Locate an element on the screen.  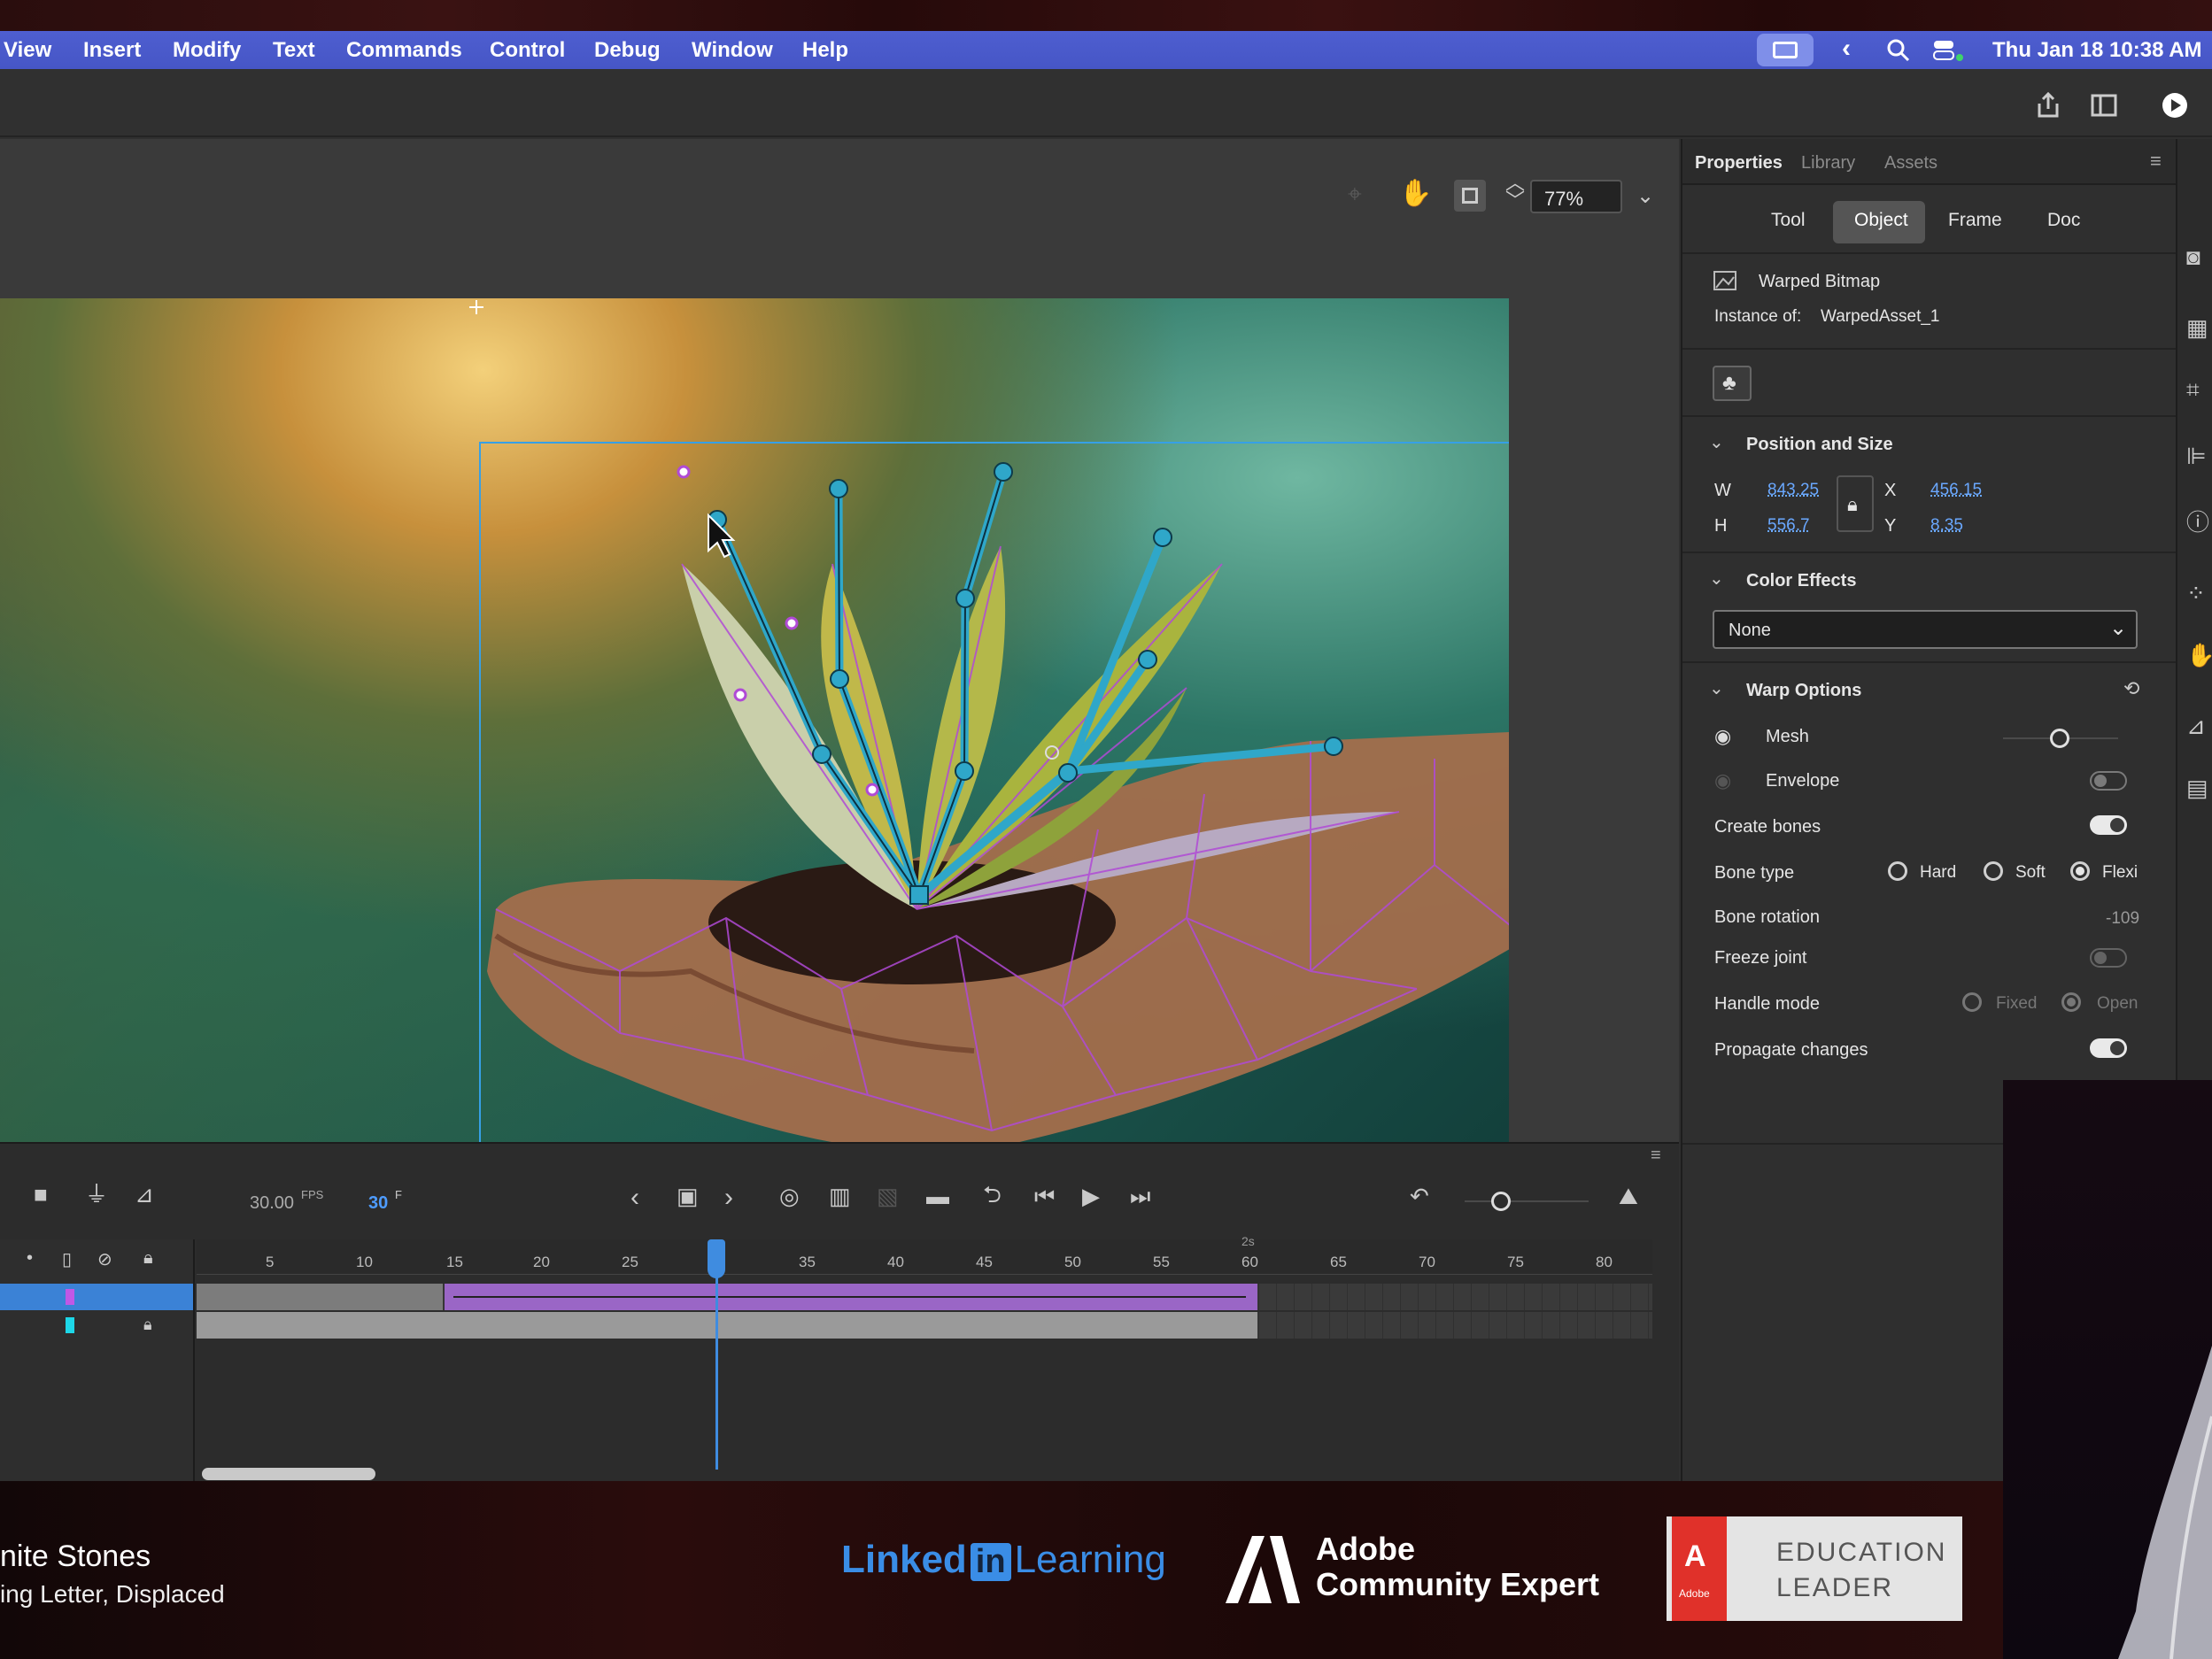
bone-type-flexi-radio is located at coordinates (2080, 871).